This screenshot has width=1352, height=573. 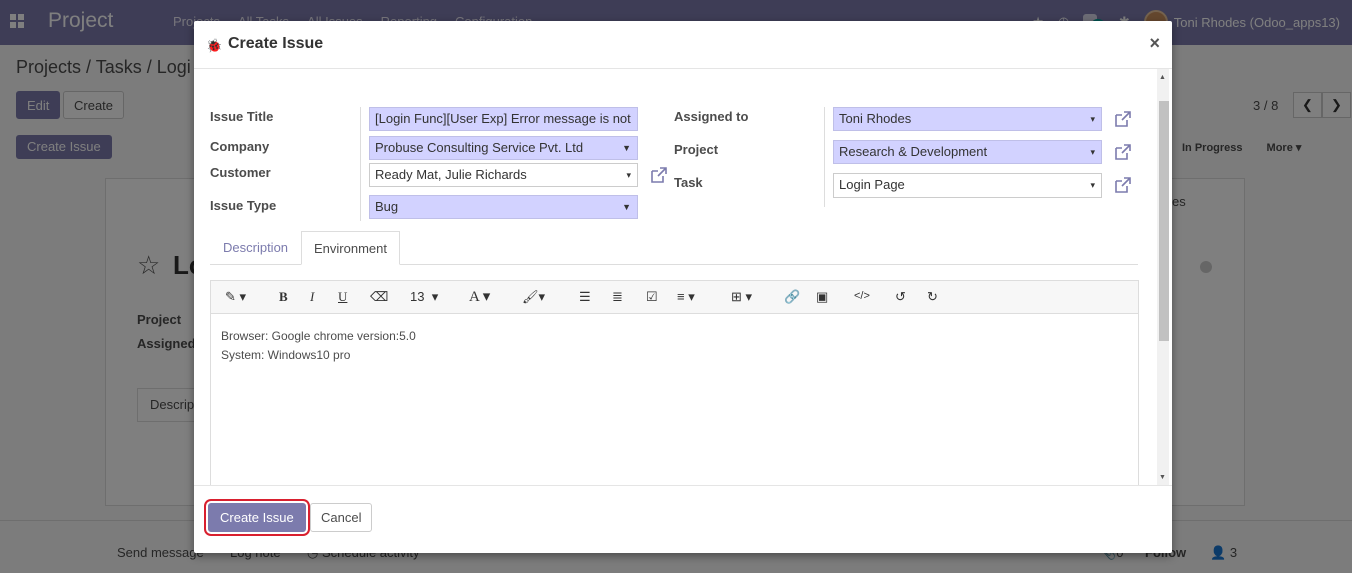 I want to click on close-icon: ×, so click(x=1154, y=43).